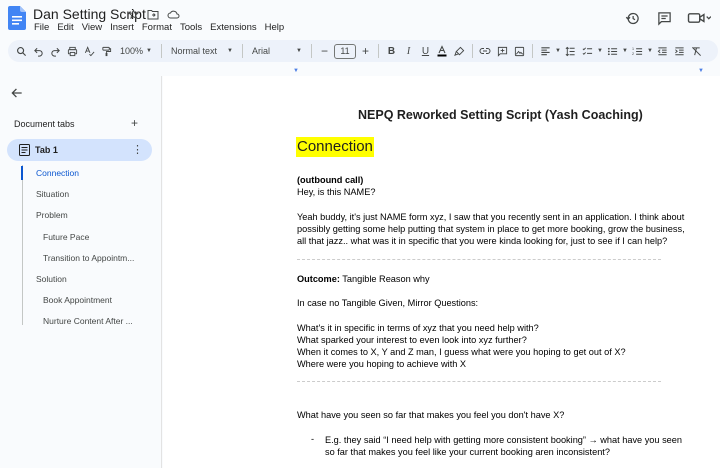  Describe the element at coordinates (41, 27) in the screenshot. I see `menu-file: File` at that location.